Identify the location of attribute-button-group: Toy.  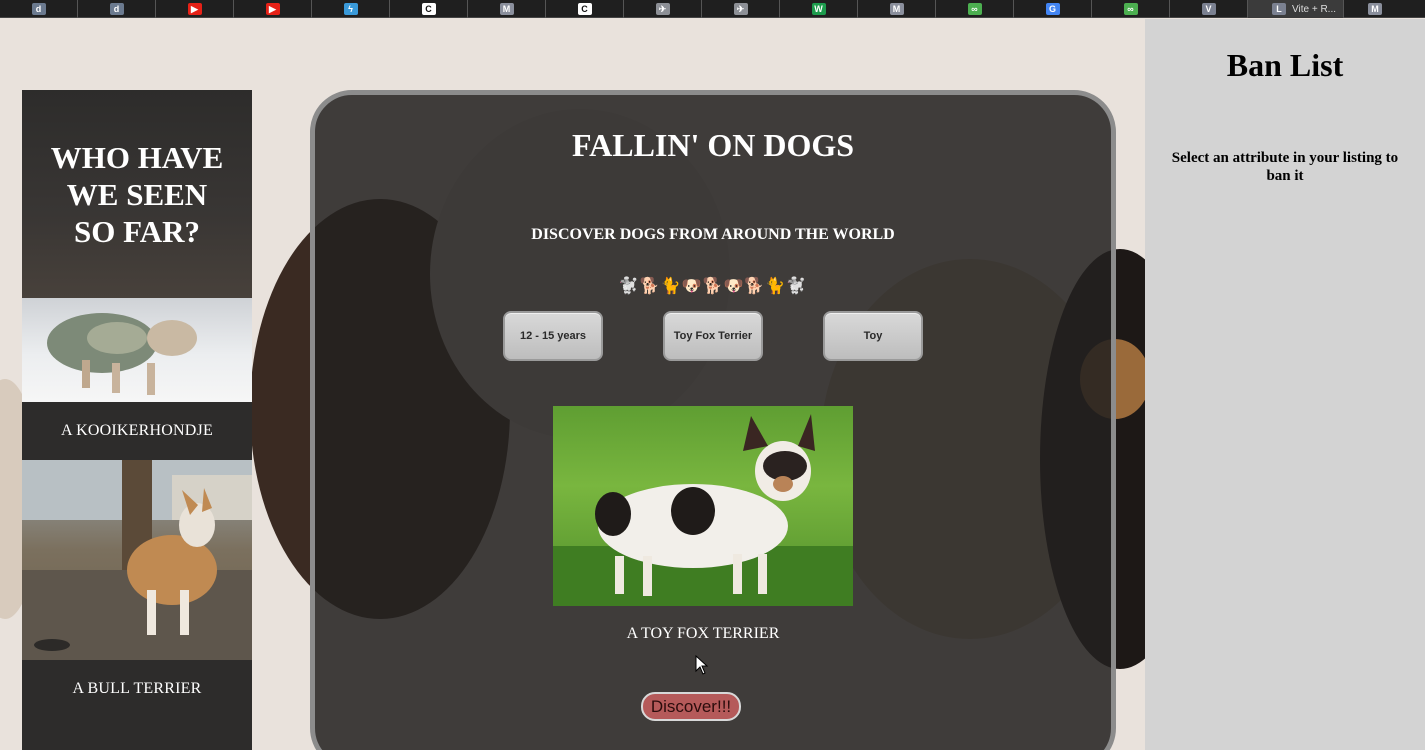
(873, 336).